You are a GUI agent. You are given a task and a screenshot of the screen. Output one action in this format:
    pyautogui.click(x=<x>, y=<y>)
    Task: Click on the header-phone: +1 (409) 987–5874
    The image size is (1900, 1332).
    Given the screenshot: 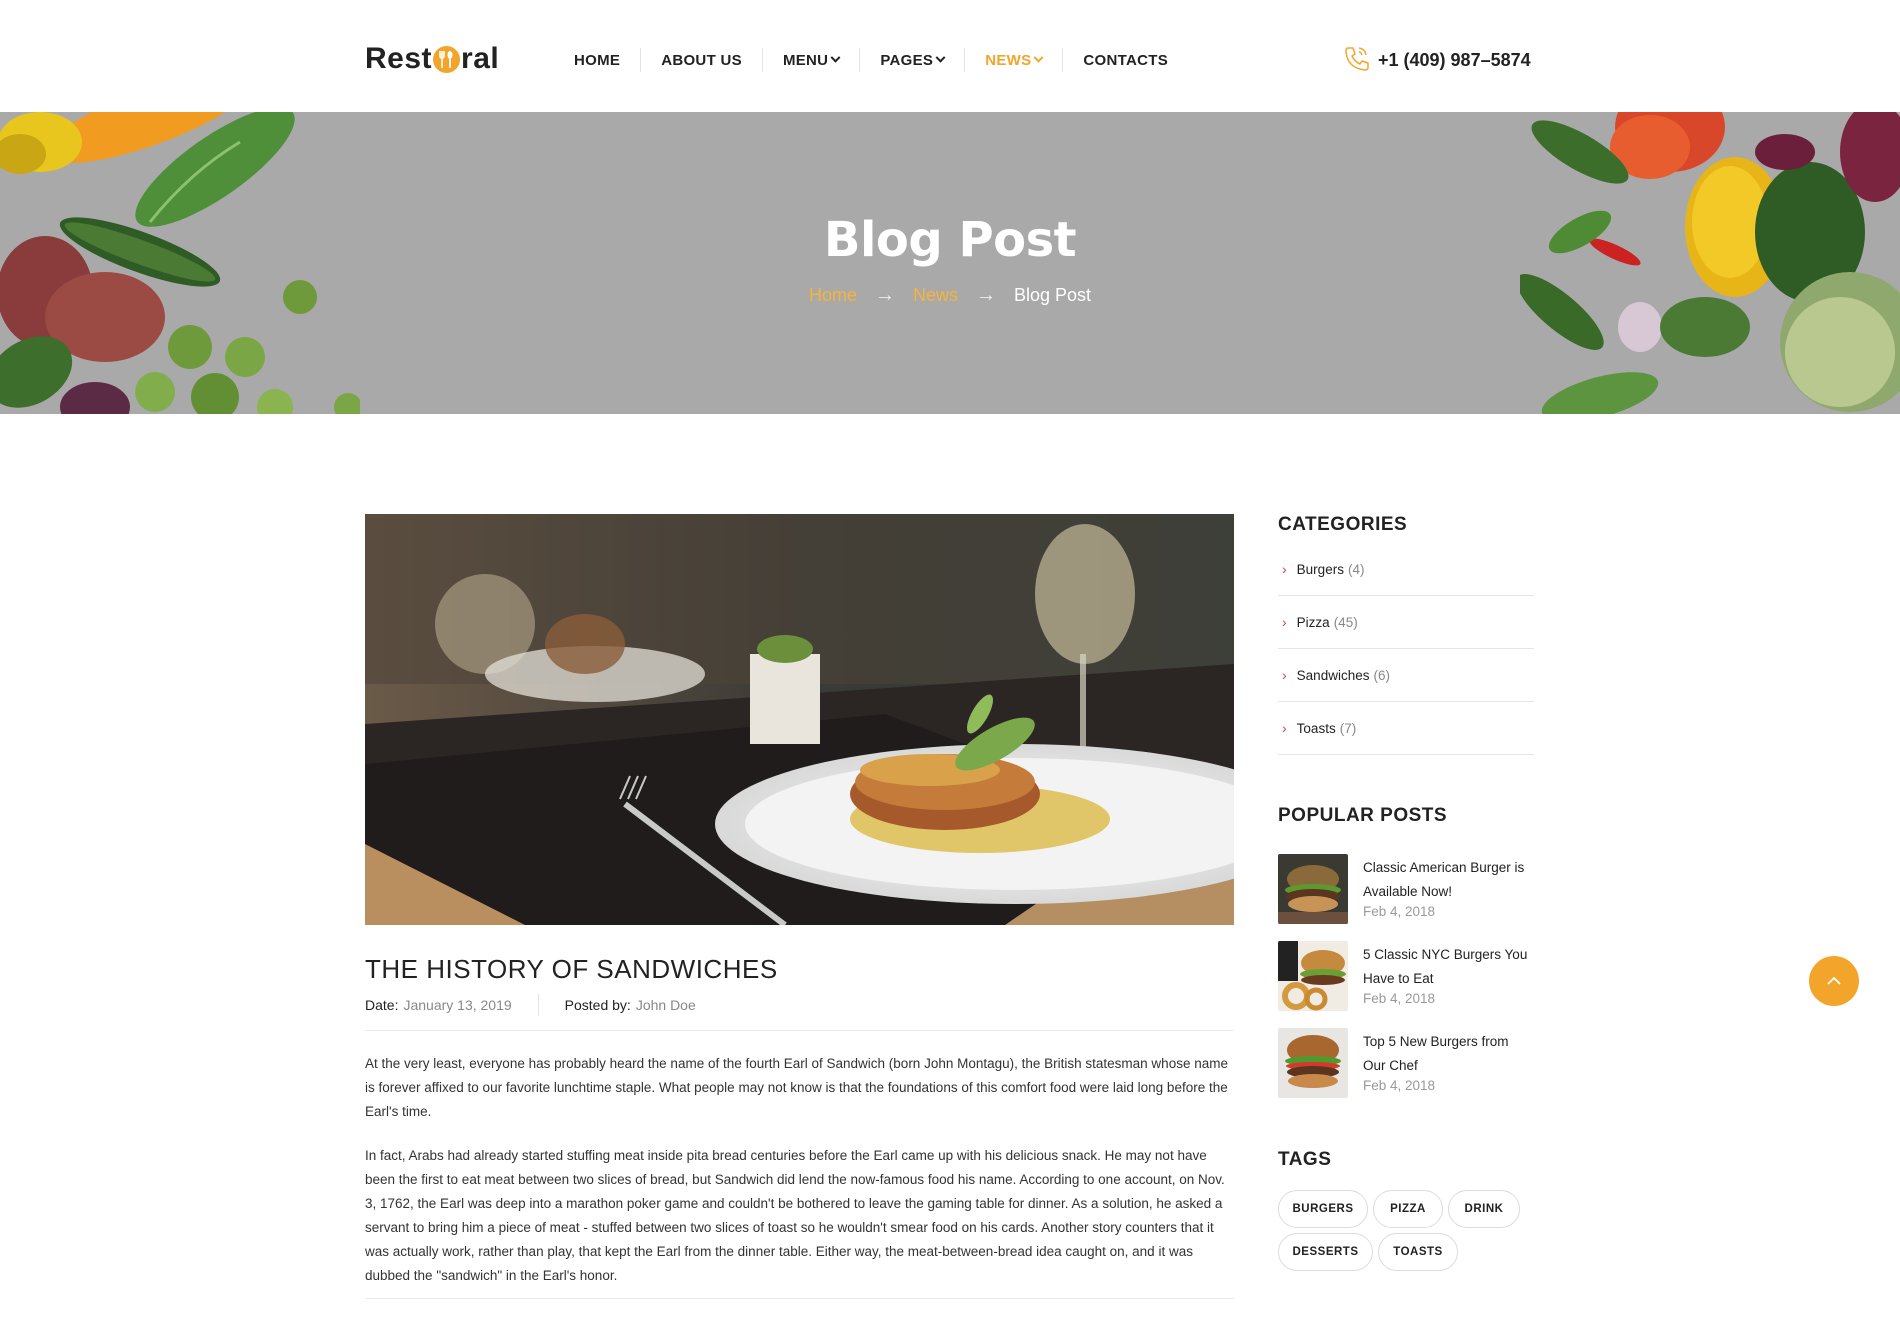 What is the action you would take?
    pyautogui.click(x=1436, y=60)
    